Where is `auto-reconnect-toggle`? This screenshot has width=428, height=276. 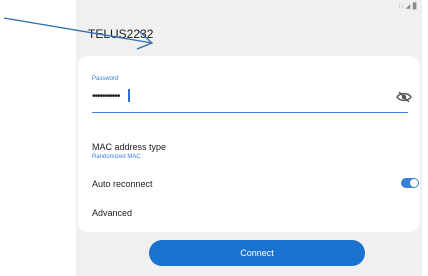 auto-reconnect-toggle is located at coordinates (410, 183).